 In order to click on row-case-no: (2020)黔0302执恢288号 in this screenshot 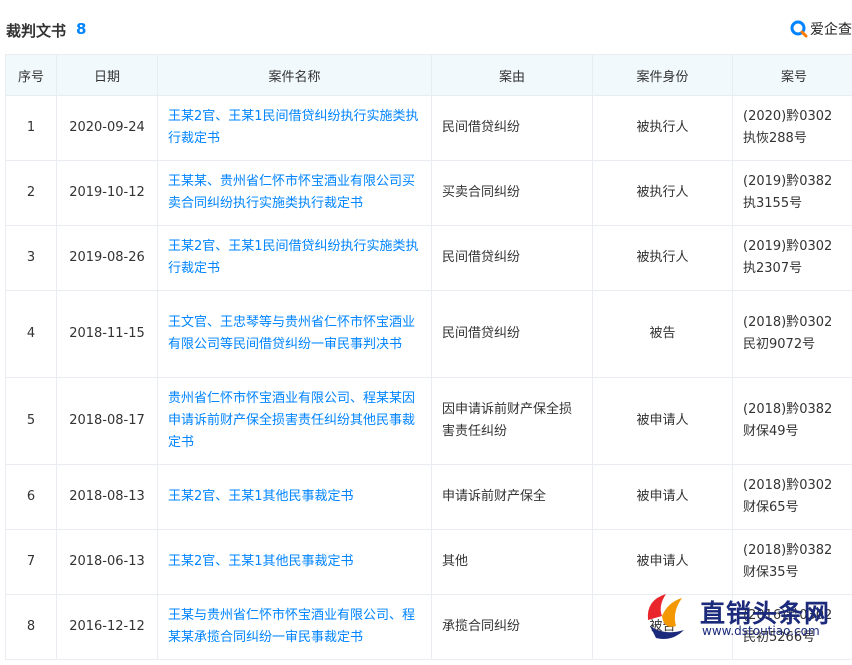, I will do `click(792, 128)`.